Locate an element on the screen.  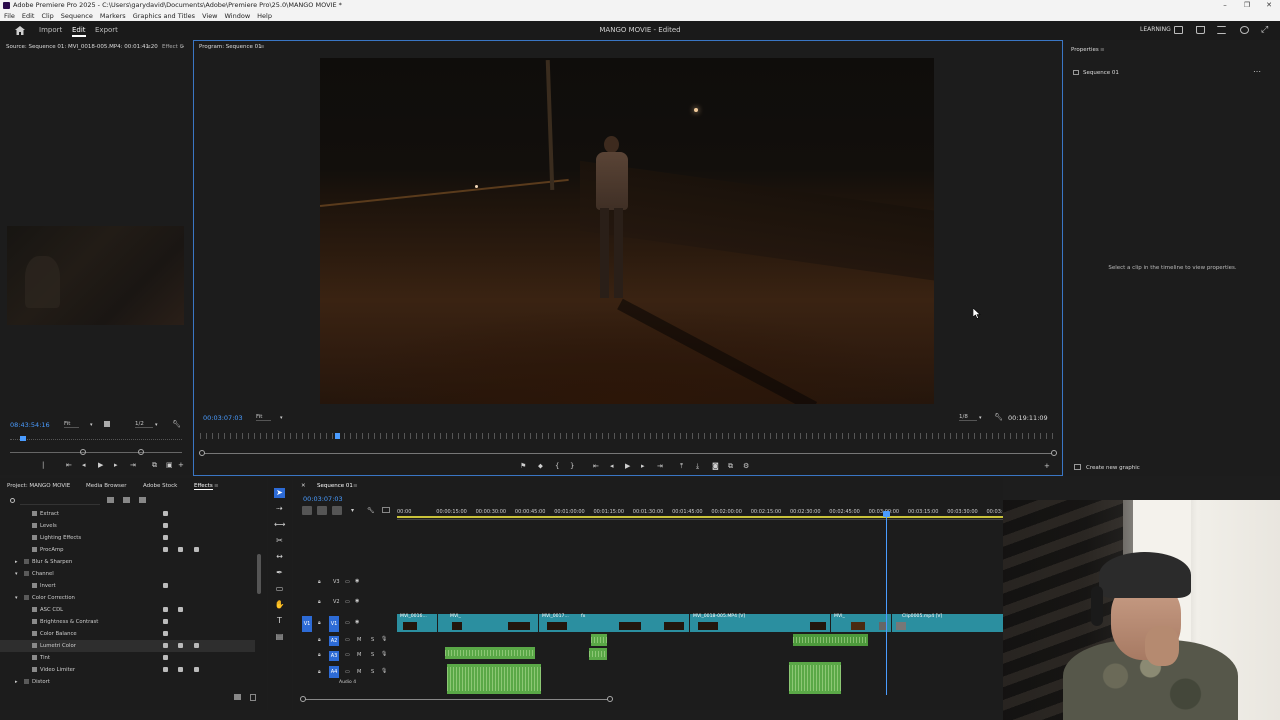
step-back-icon: ◂ is located at coordinates (612, 466).